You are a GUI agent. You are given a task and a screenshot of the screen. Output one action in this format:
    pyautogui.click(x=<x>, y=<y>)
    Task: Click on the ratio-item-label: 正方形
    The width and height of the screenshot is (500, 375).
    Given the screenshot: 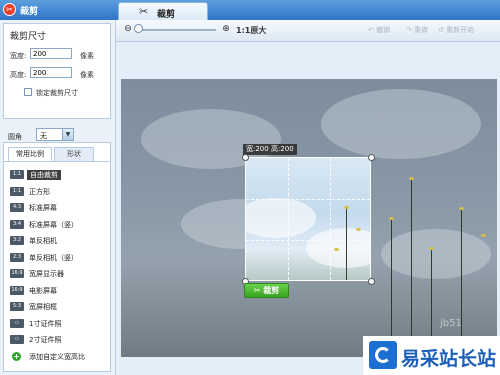 What is the action you would take?
    pyautogui.click(x=39, y=191)
    